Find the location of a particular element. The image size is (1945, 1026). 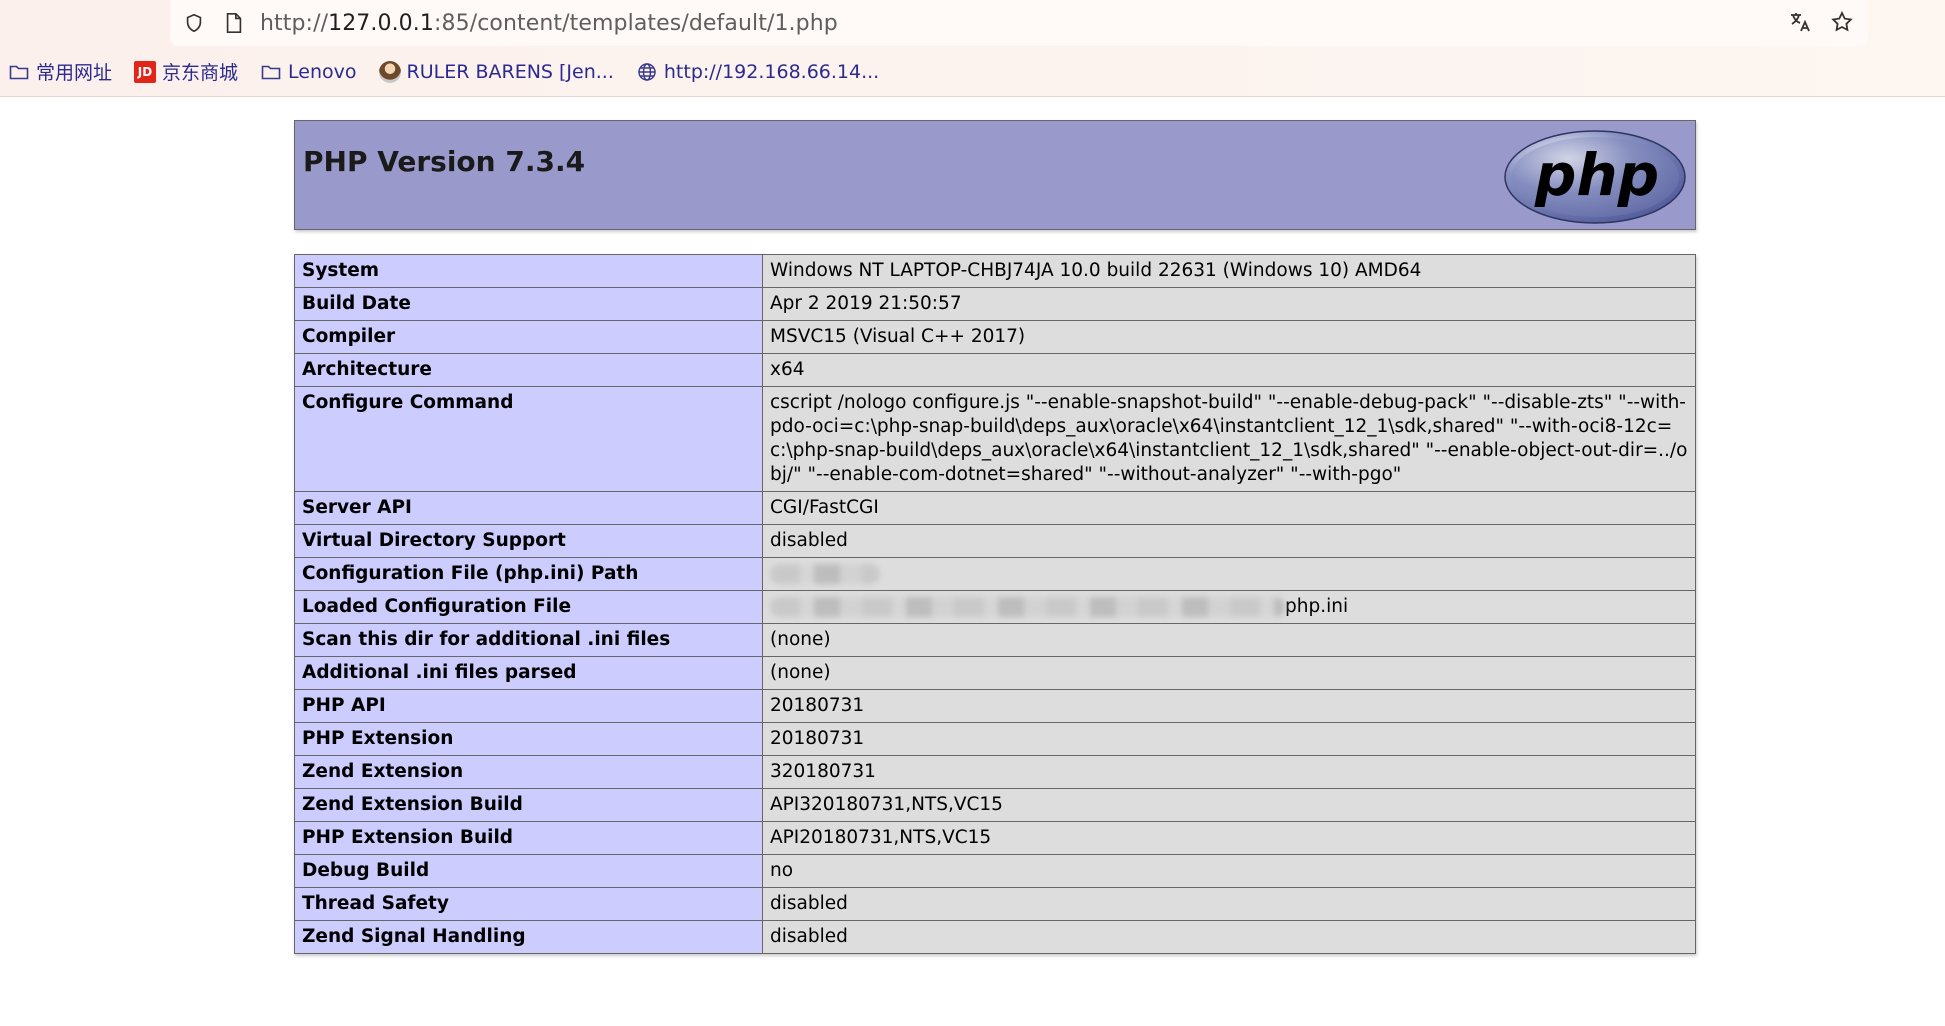

row-value: php.ini is located at coordinates (1229, 607).